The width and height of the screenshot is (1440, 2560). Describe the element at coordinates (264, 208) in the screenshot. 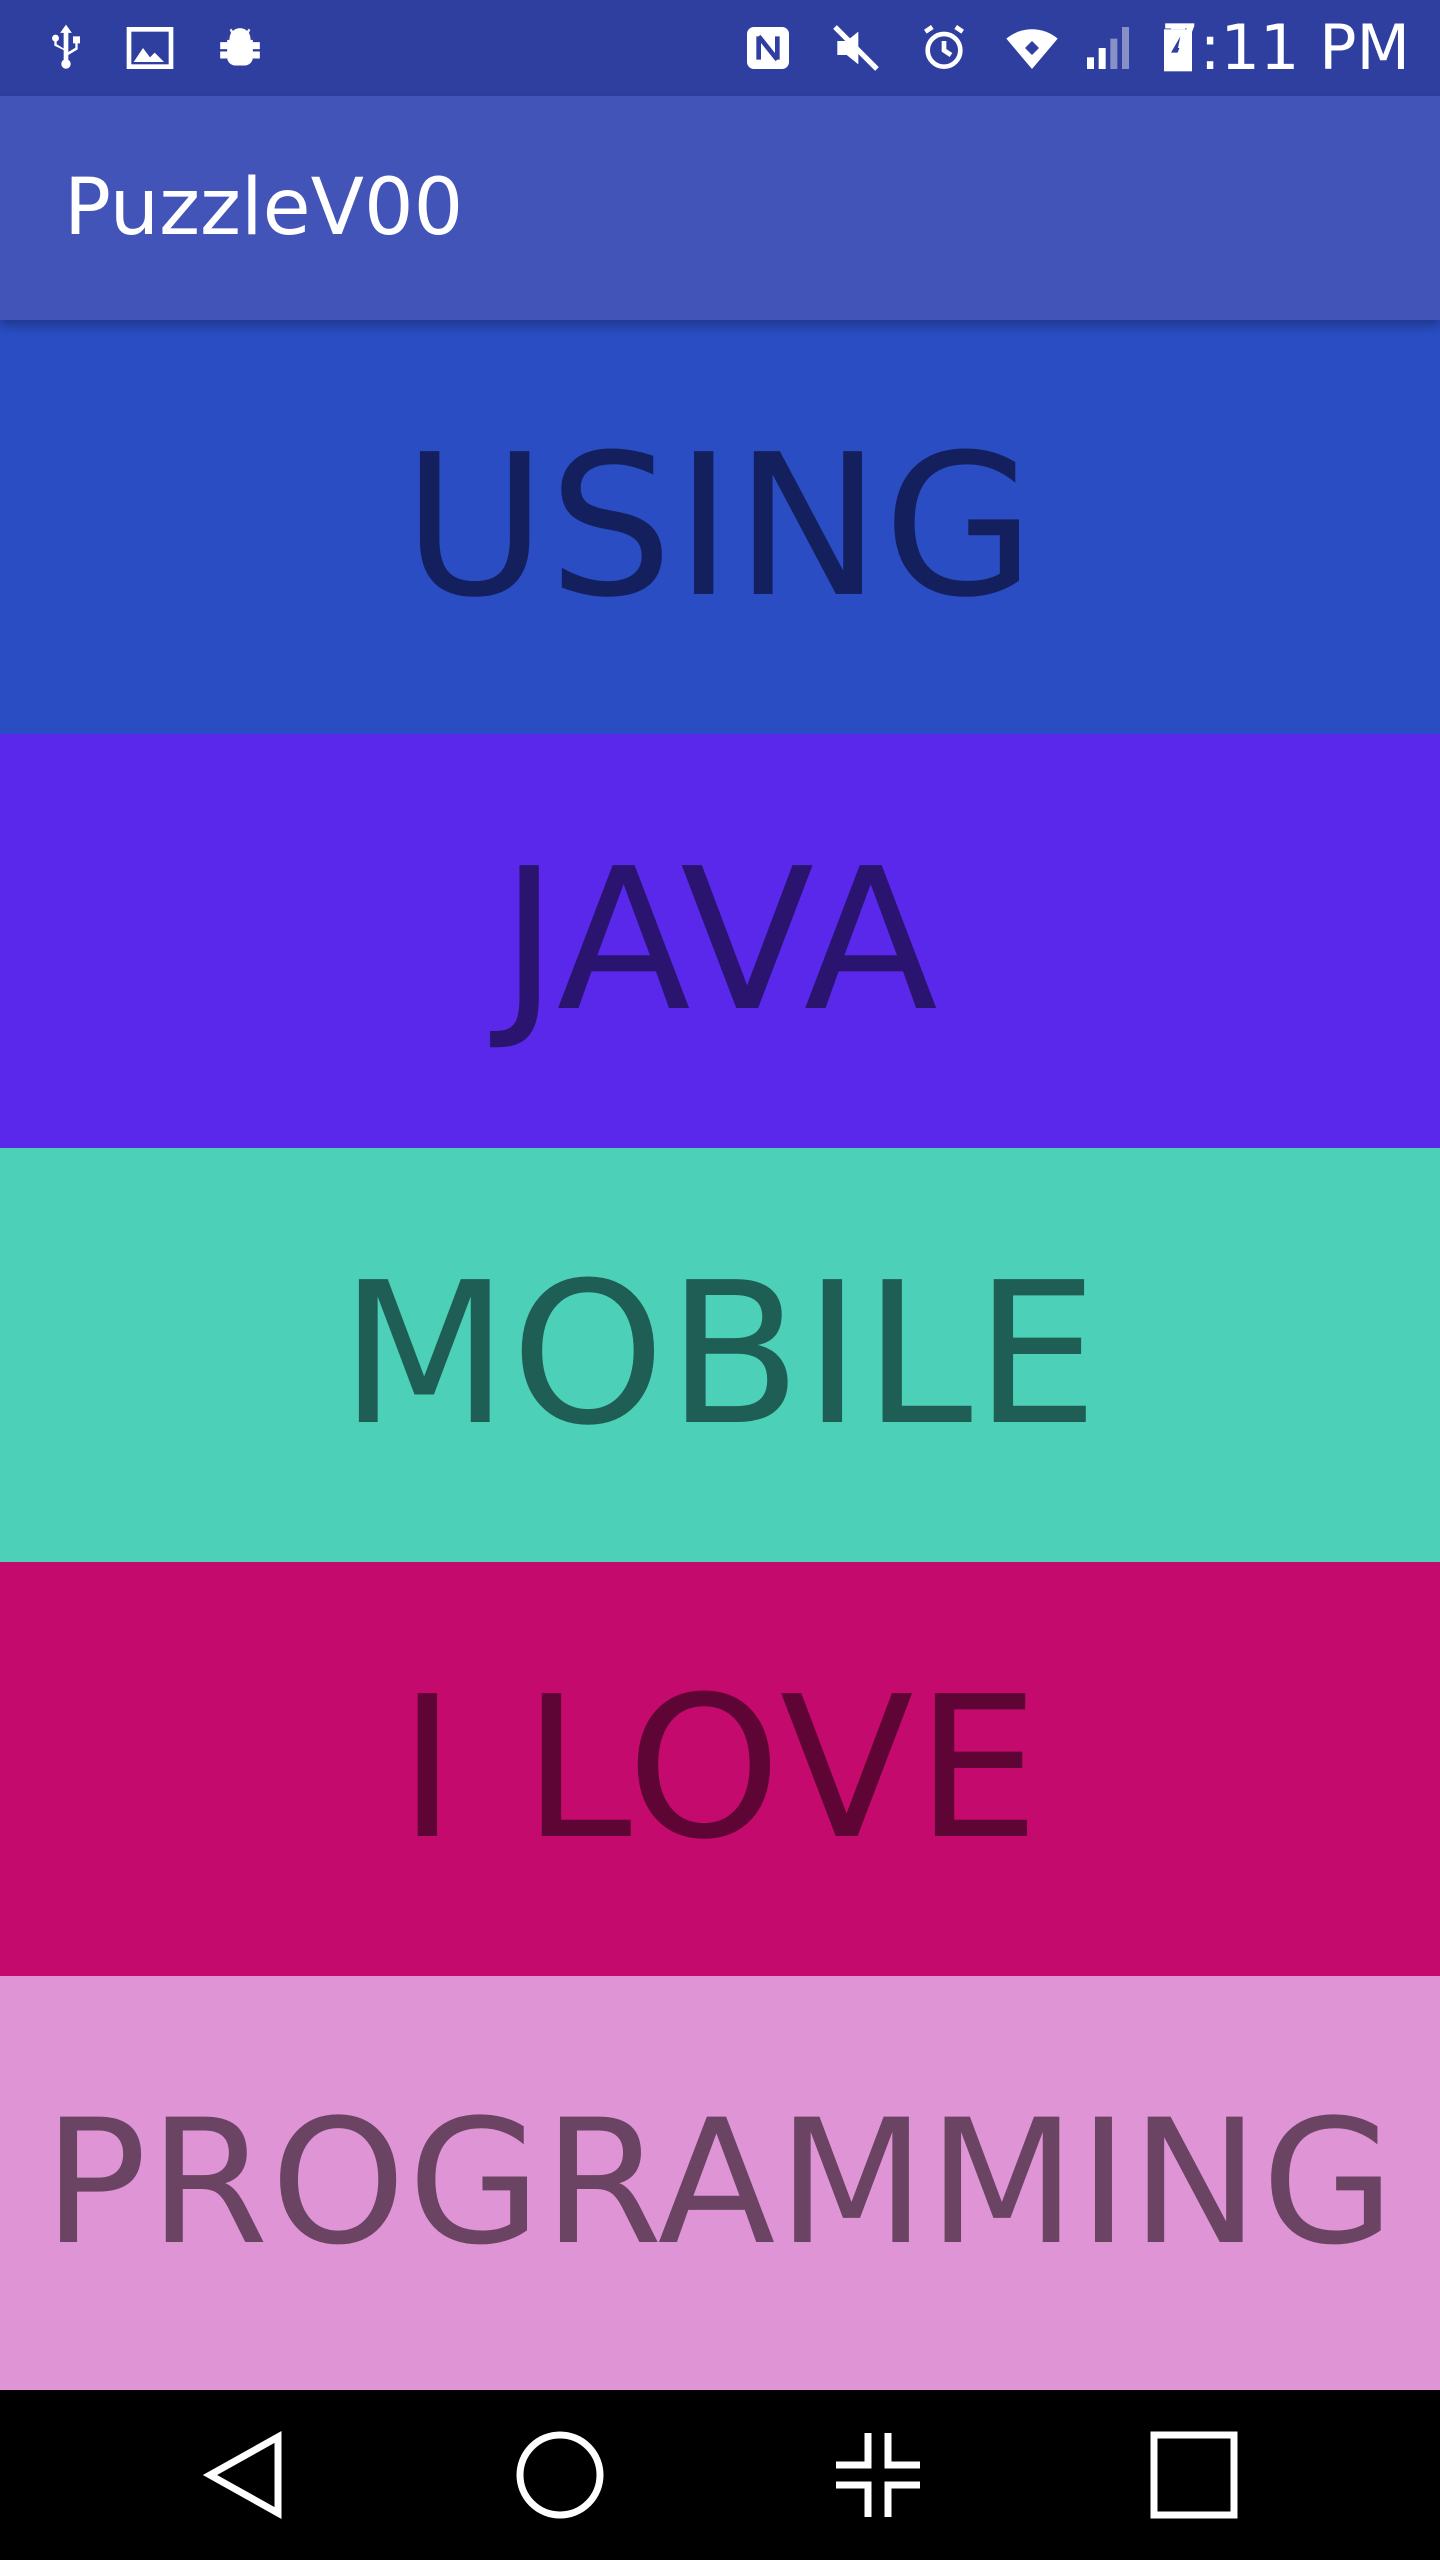

I see `app-title: PuzzleV00` at that location.